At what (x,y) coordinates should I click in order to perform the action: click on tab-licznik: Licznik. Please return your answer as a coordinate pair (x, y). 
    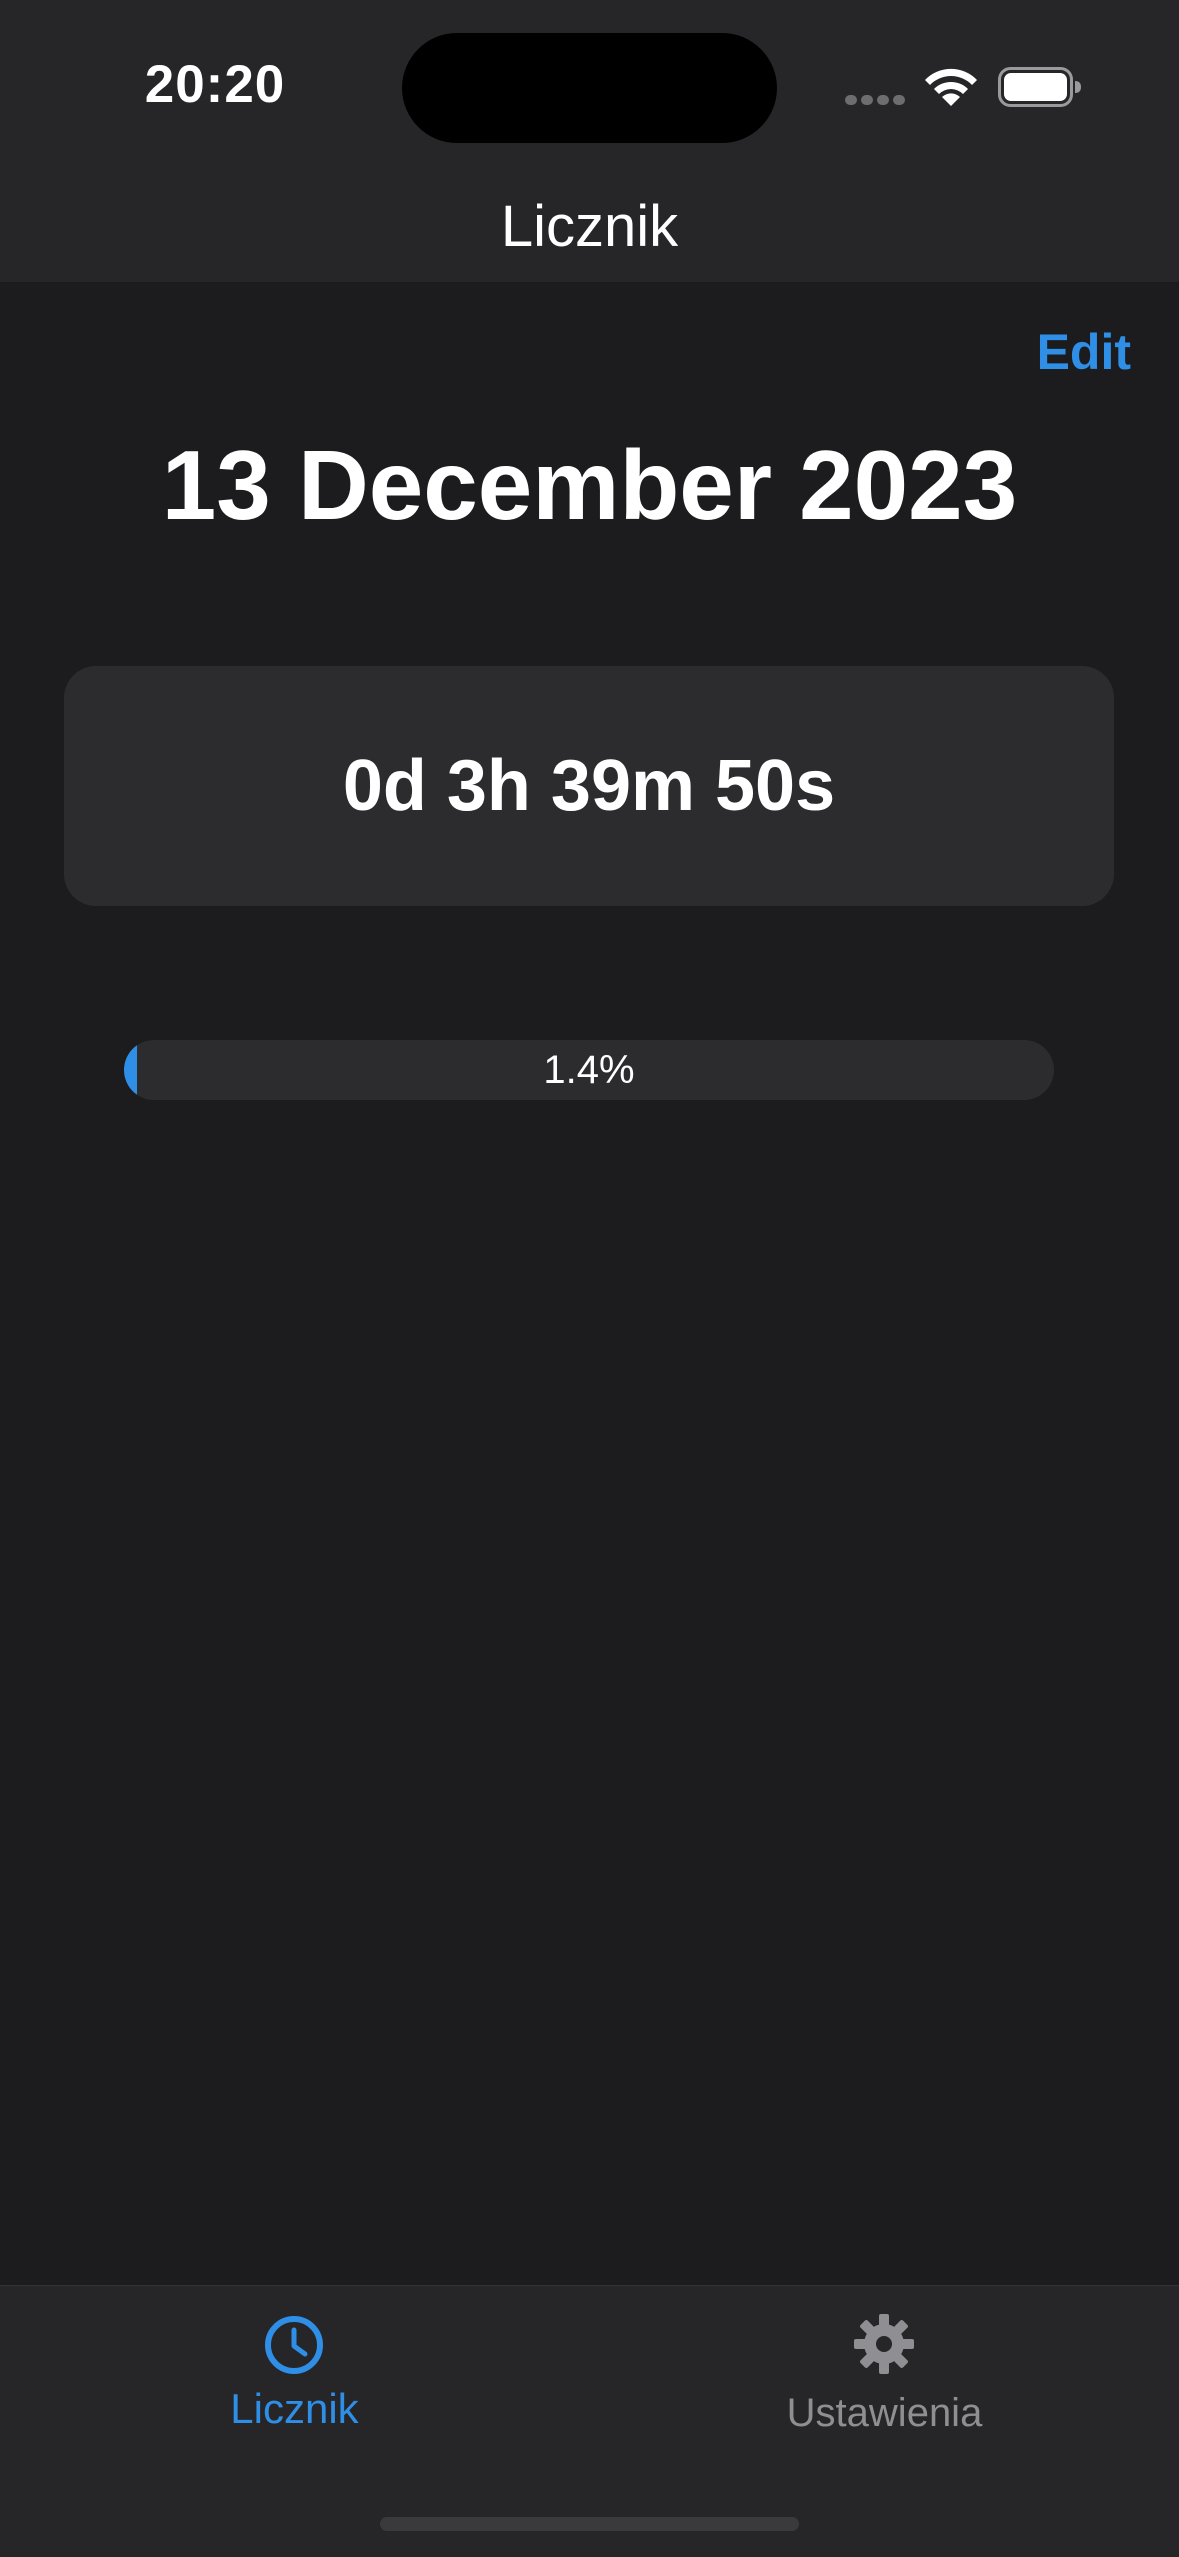
    Looking at the image, I should click on (294, 2386).